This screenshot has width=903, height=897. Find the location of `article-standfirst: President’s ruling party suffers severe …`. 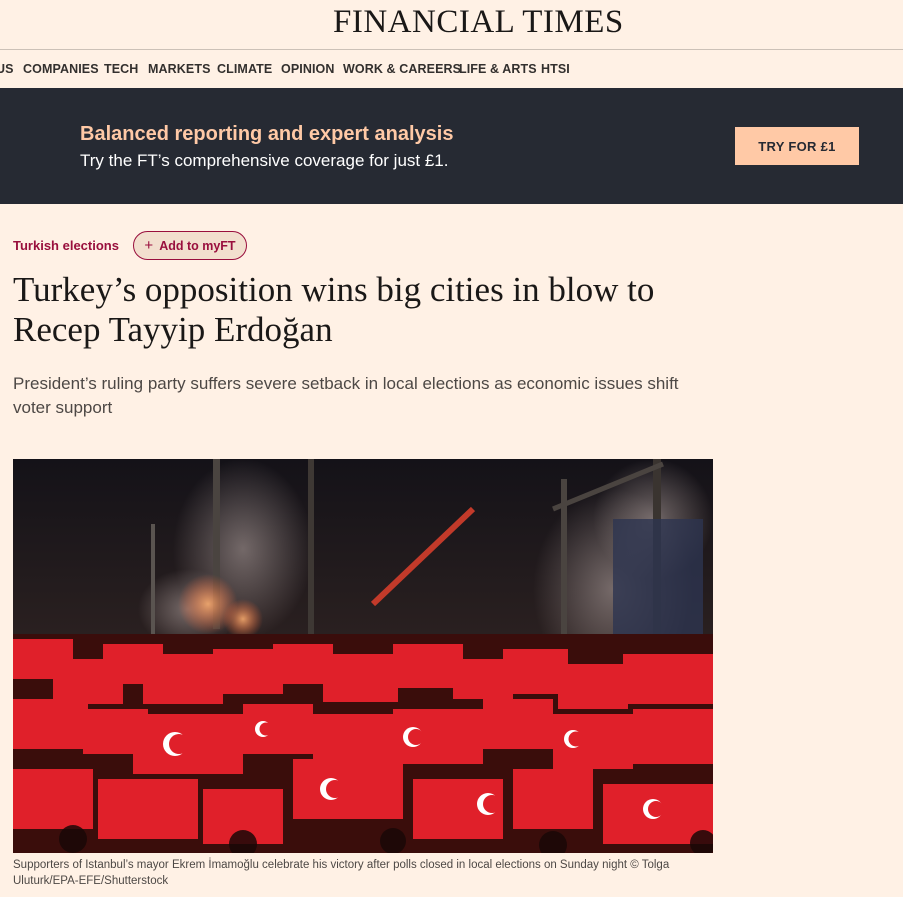

article-standfirst: President’s ruling party suffers severe … is located at coordinates (346, 395).